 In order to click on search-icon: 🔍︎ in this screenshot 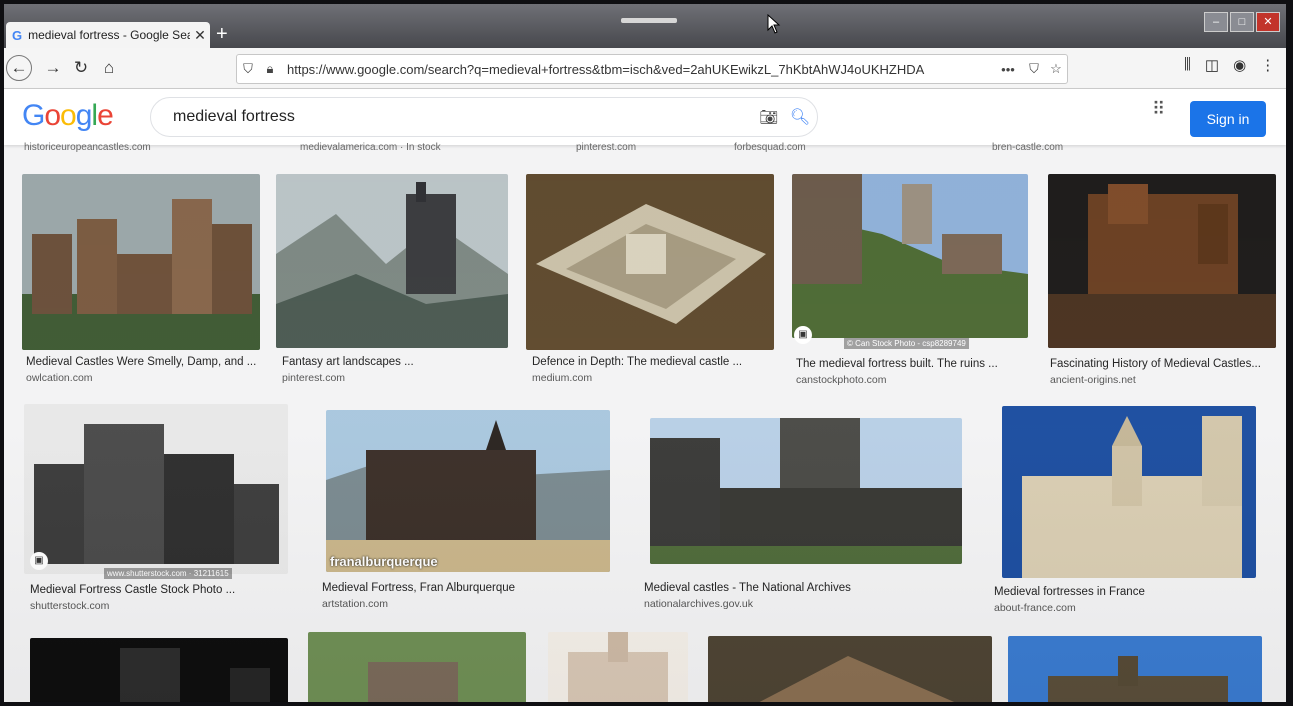, I will do `click(800, 117)`.